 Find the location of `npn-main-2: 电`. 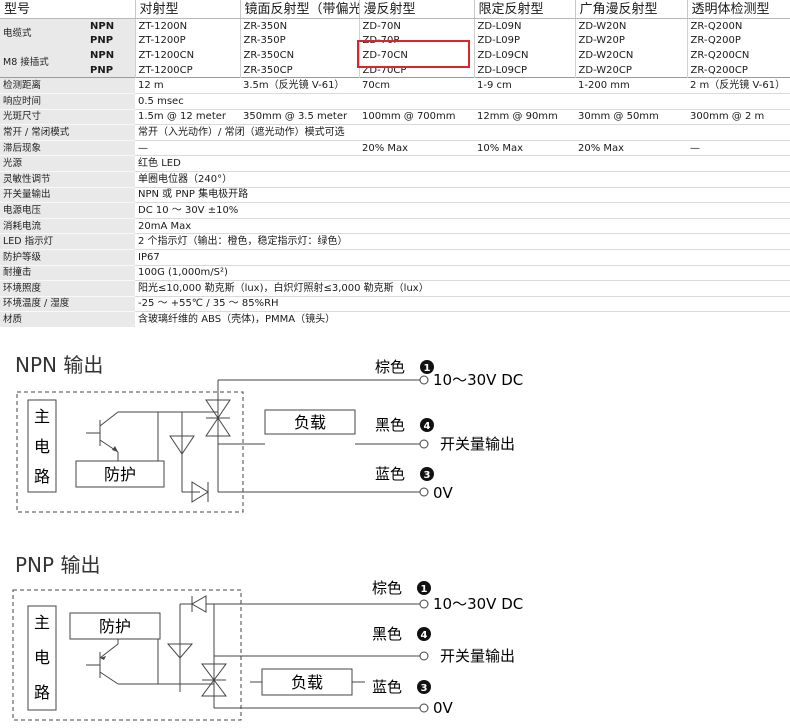

npn-main-2: 电 is located at coordinates (42, 446).